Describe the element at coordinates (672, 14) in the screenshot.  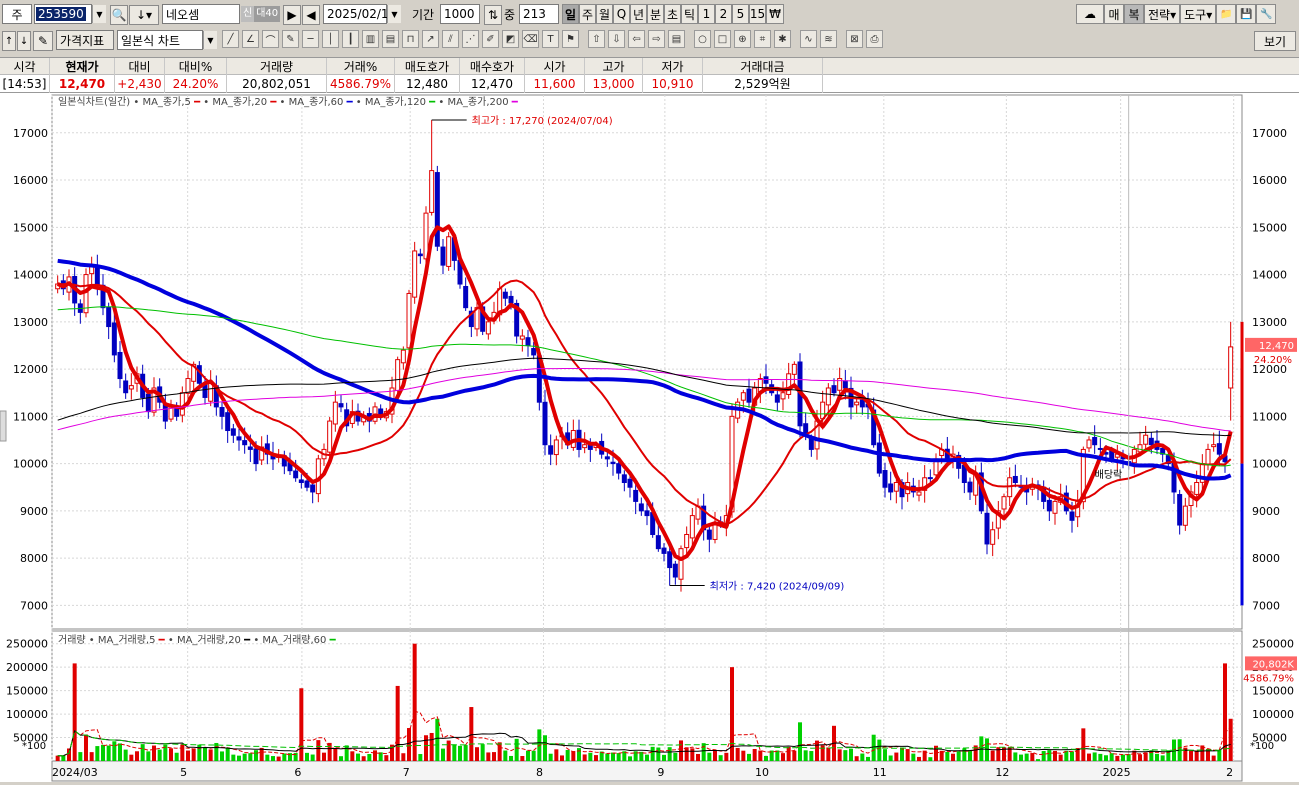
I see `period-tab-6: 초` at that location.